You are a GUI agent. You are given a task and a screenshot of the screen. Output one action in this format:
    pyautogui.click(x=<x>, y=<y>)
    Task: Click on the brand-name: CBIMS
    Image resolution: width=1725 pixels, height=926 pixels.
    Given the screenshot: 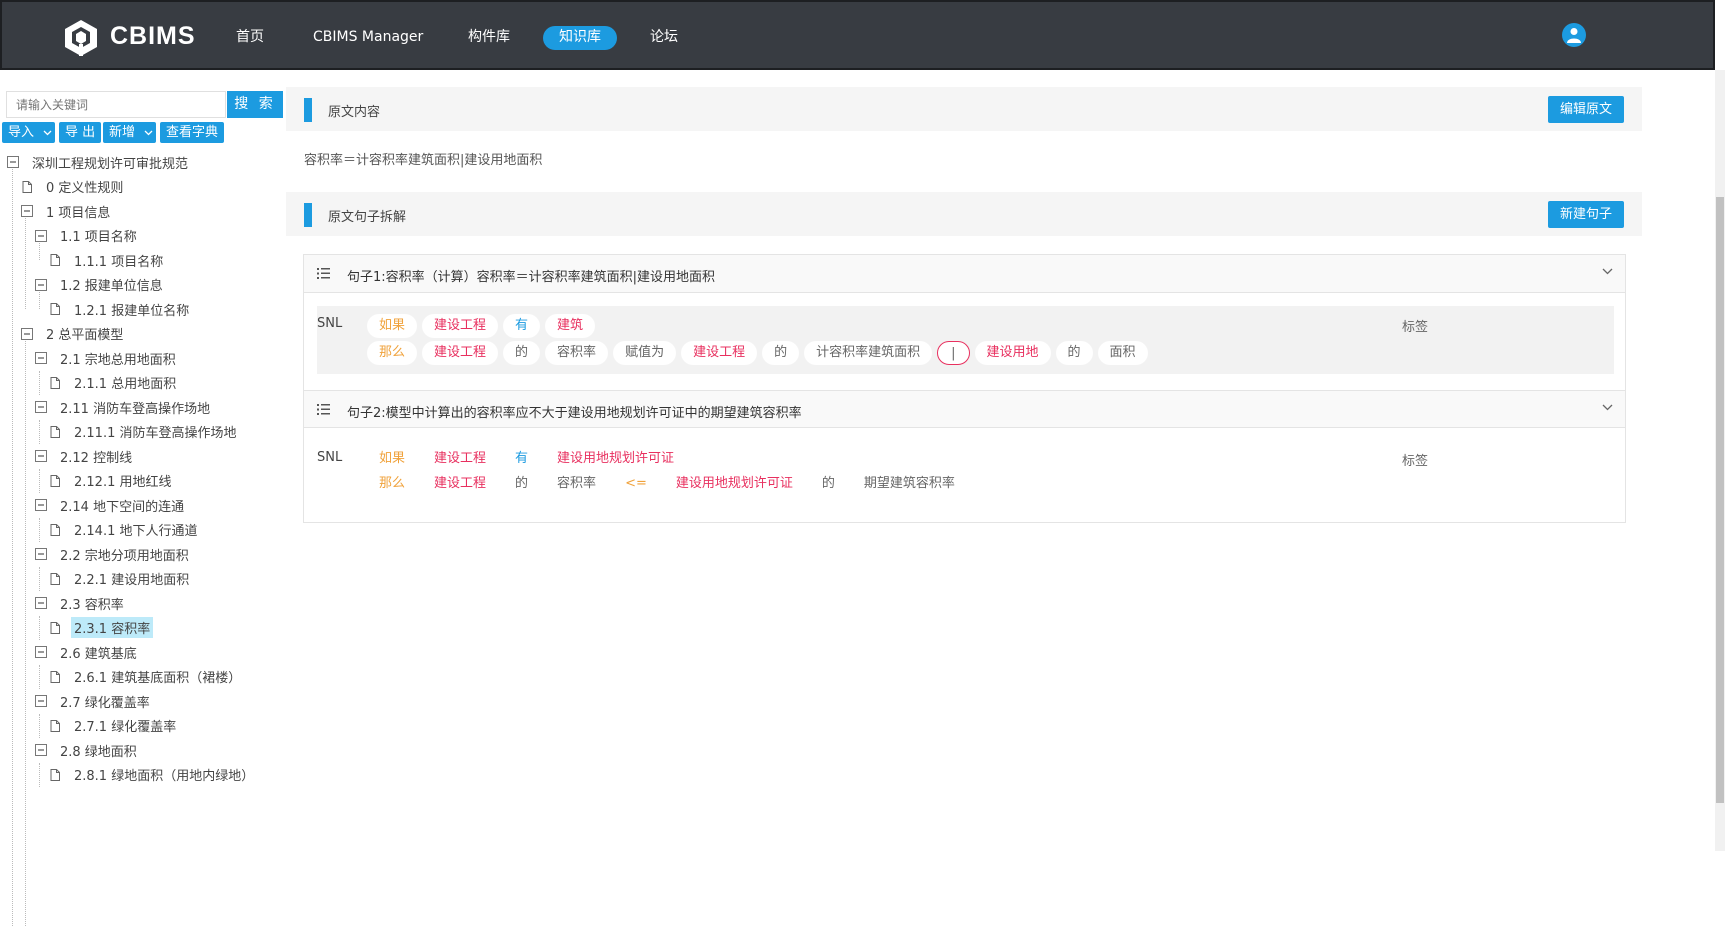 What is the action you would take?
    pyautogui.click(x=153, y=36)
    